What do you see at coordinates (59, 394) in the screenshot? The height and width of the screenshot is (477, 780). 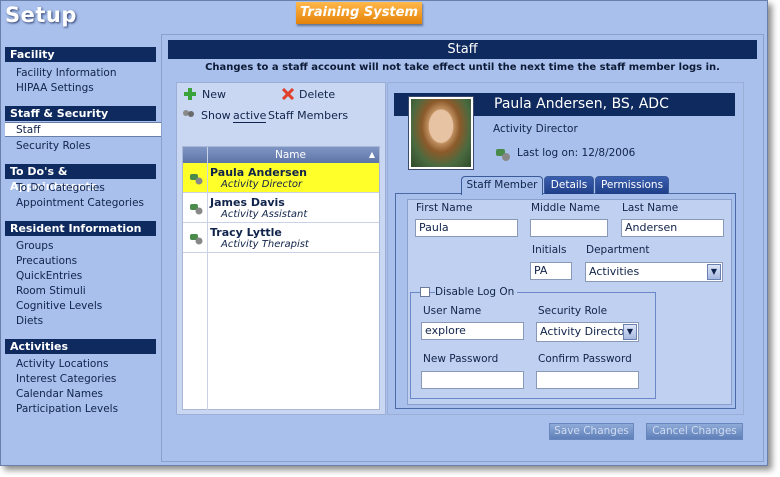 I see `sidebar-item-calendar-names: Calendar Names` at bounding box center [59, 394].